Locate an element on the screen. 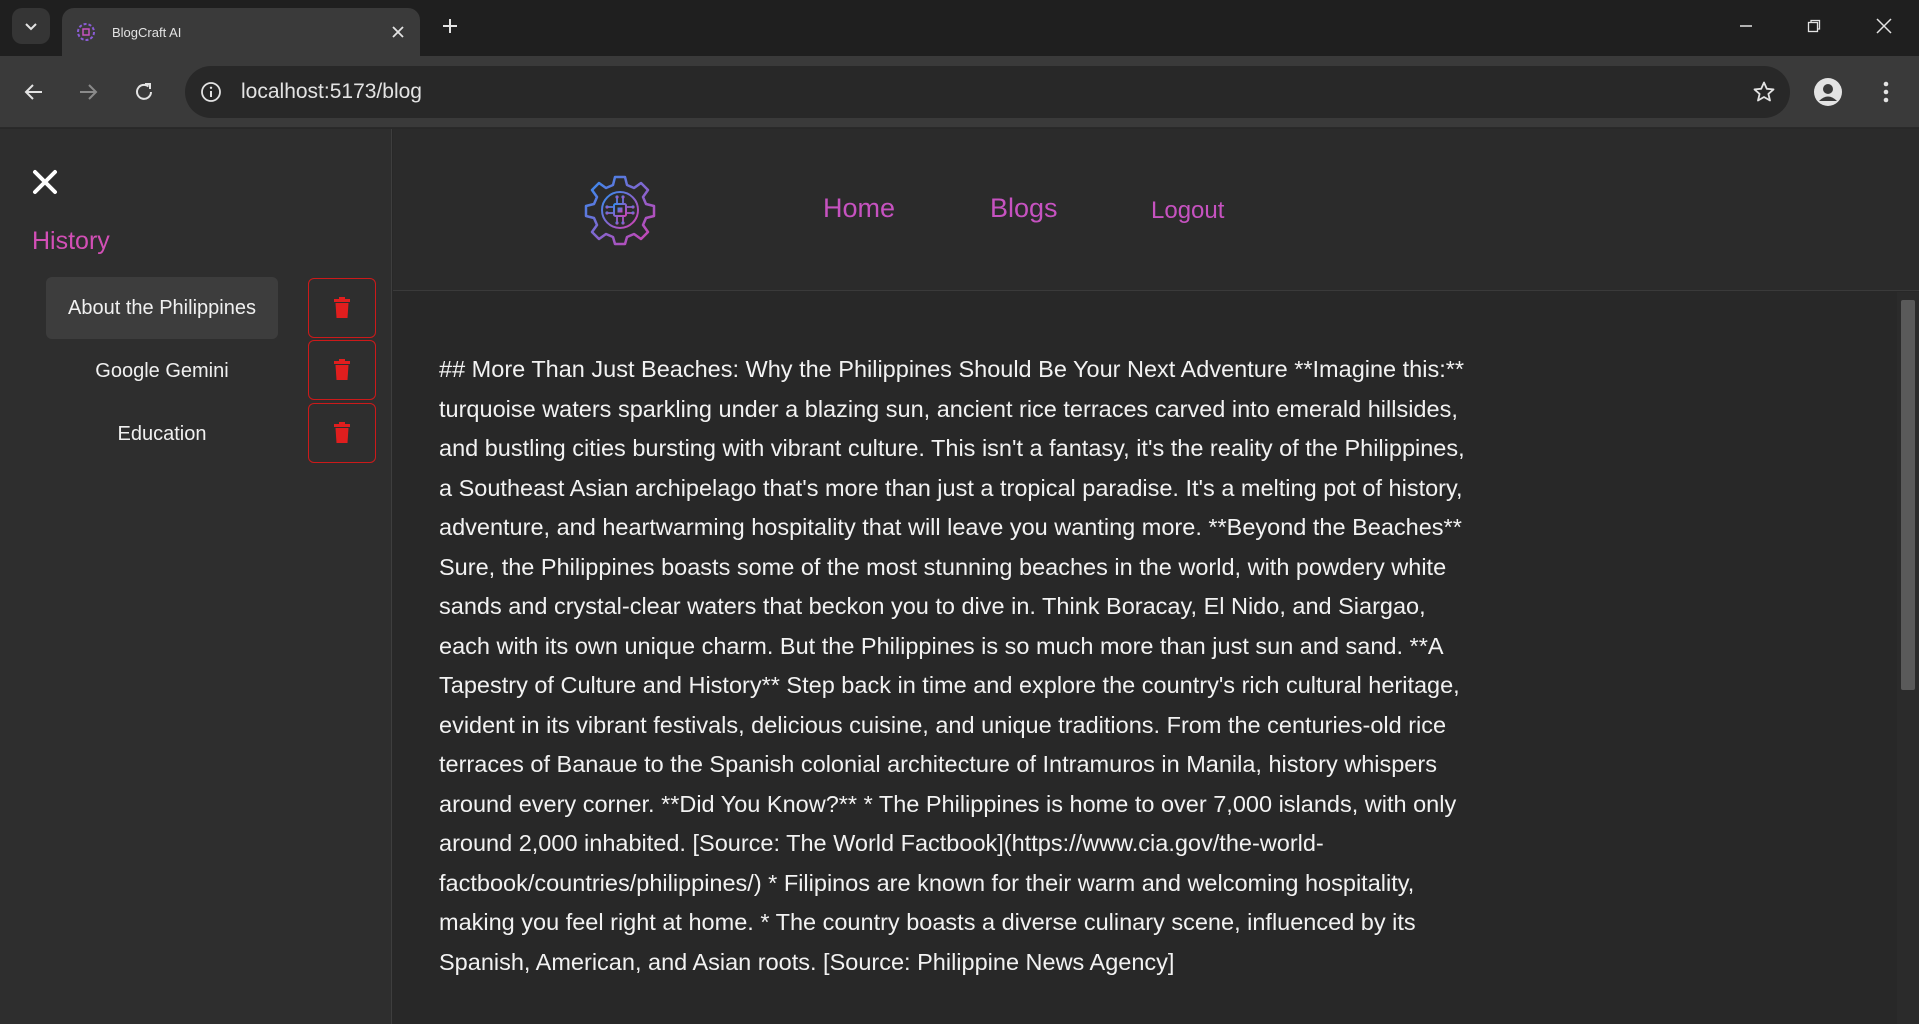  back-button is located at coordinates (34, 92).